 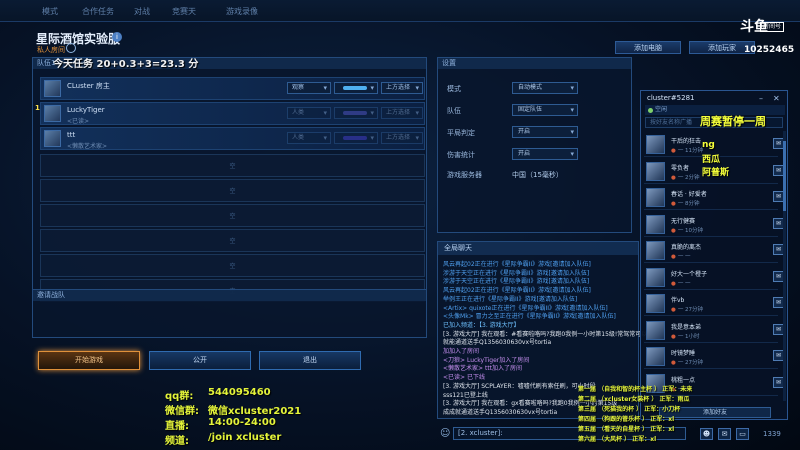 What do you see at coordinates (242, 11) in the screenshot?
I see `nav-tab: 游戏录像` at bounding box center [242, 11].